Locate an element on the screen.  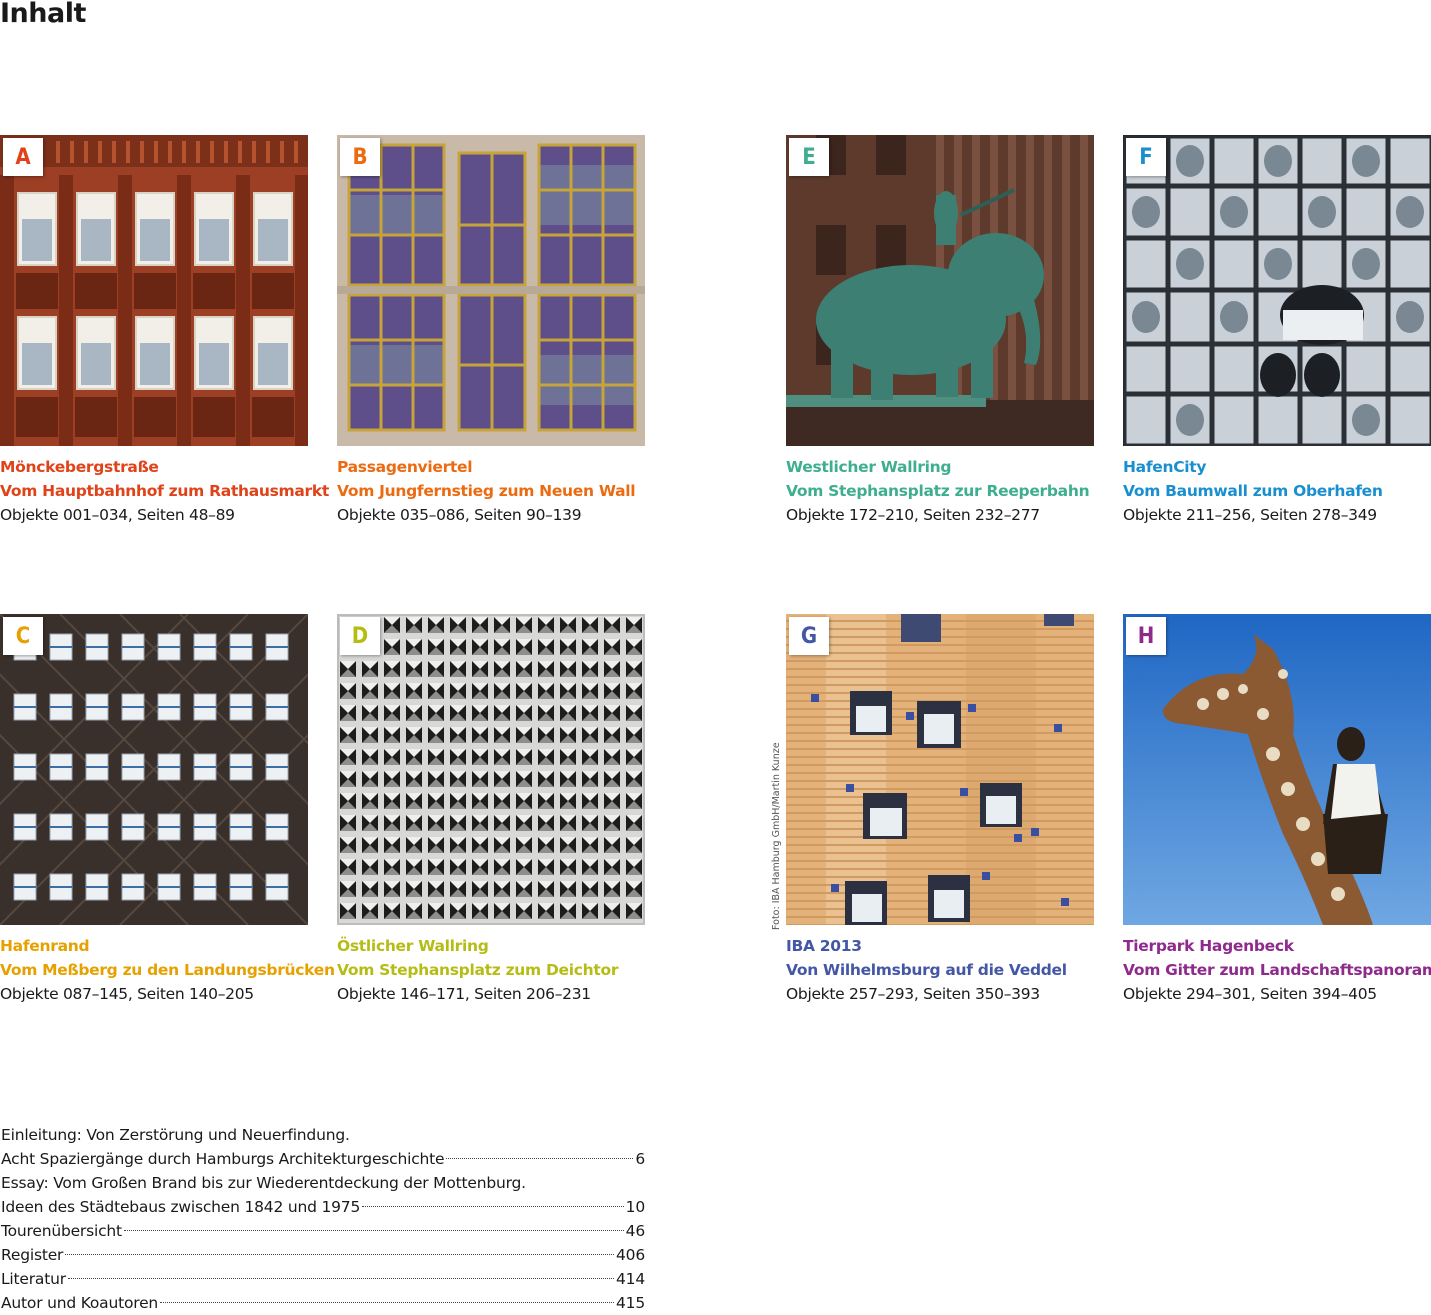
tour-letter-badge: D is located at coordinates (360, 636).